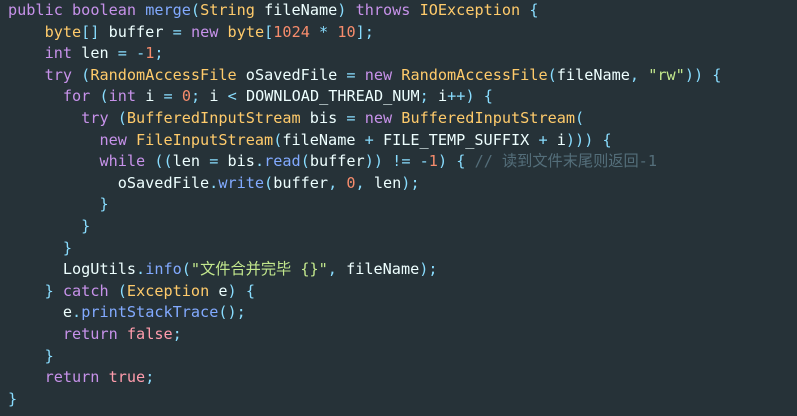 The height and width of the screenshot is (416, 797). Describe the element at coordinates (232, 312) in the screenshot. I see `paren: ();` at that location.